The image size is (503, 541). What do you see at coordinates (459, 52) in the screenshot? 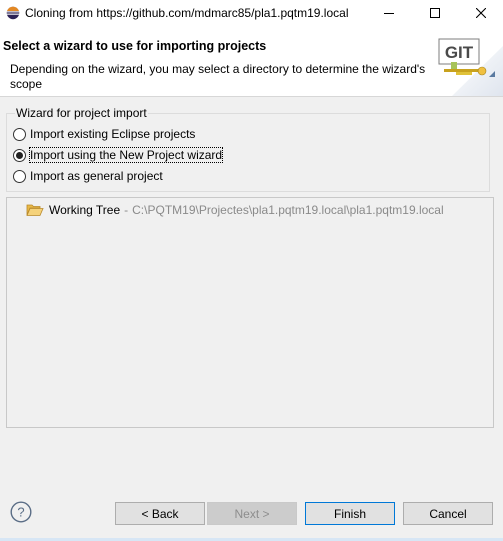
I see `svg-text: GIT` at bounding box center [459, 52].